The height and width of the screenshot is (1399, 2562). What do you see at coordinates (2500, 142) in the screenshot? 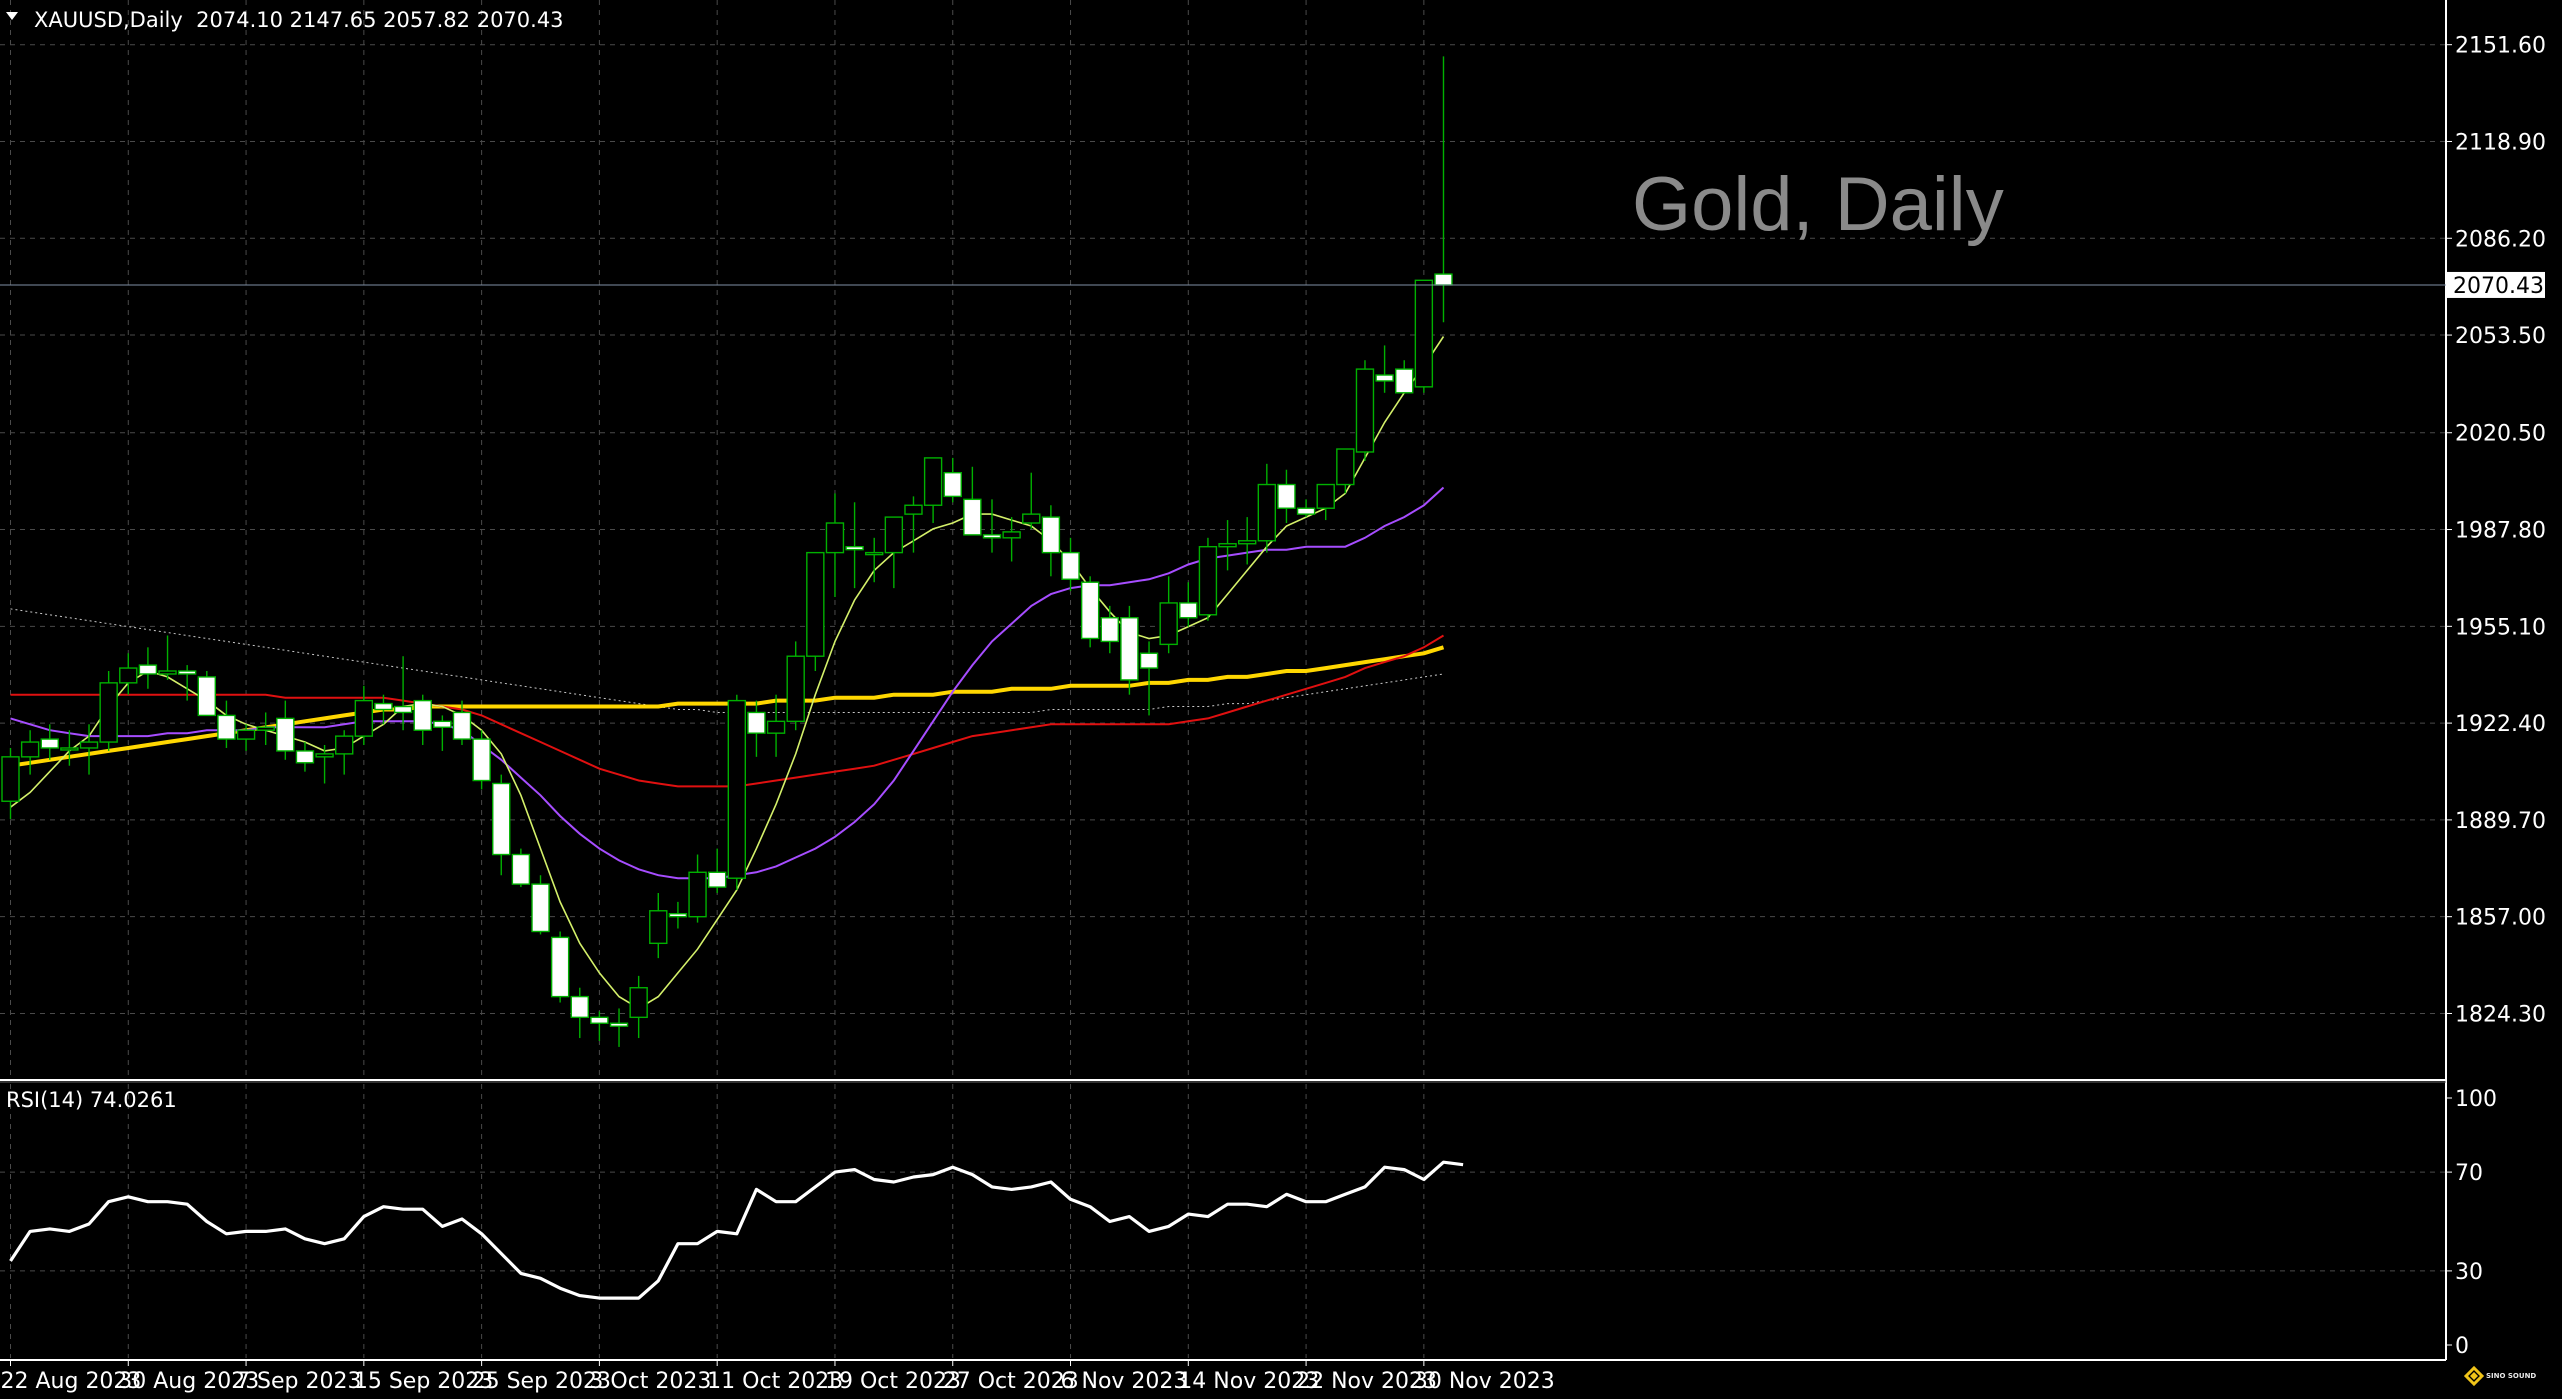
I see `price-tick-label: 2118.90` at bounding box center [2500, 142].